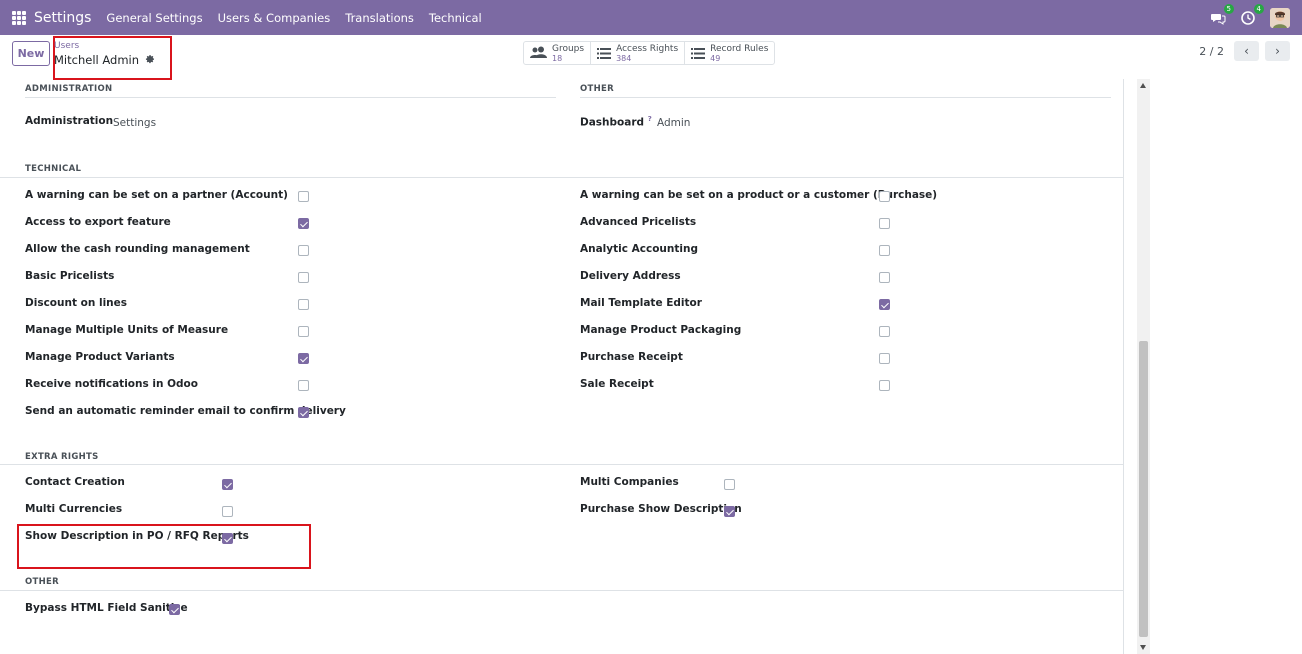 The width and height of the screenshot is (1302, 654). I want to click on extra-right-label-1: Purchase Show Description, so click(661, 509).